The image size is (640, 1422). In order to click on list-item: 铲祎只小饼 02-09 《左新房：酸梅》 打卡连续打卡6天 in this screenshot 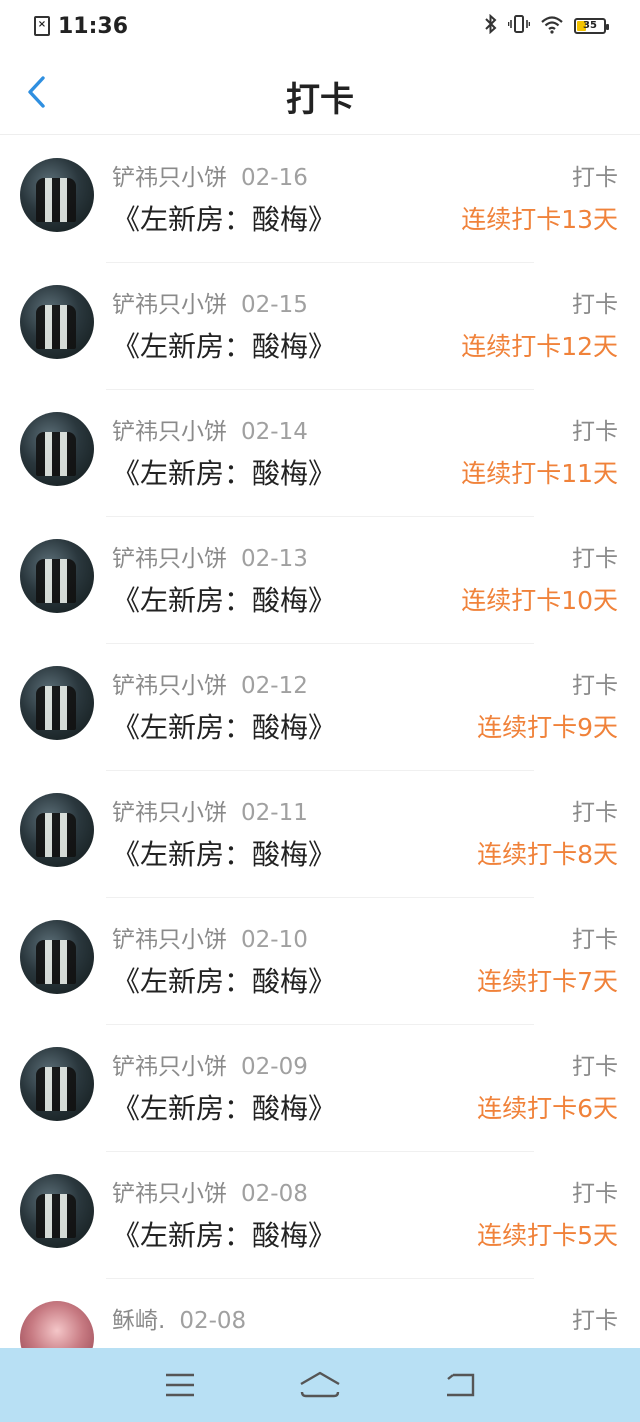, I will do `click(320, 1088)`.